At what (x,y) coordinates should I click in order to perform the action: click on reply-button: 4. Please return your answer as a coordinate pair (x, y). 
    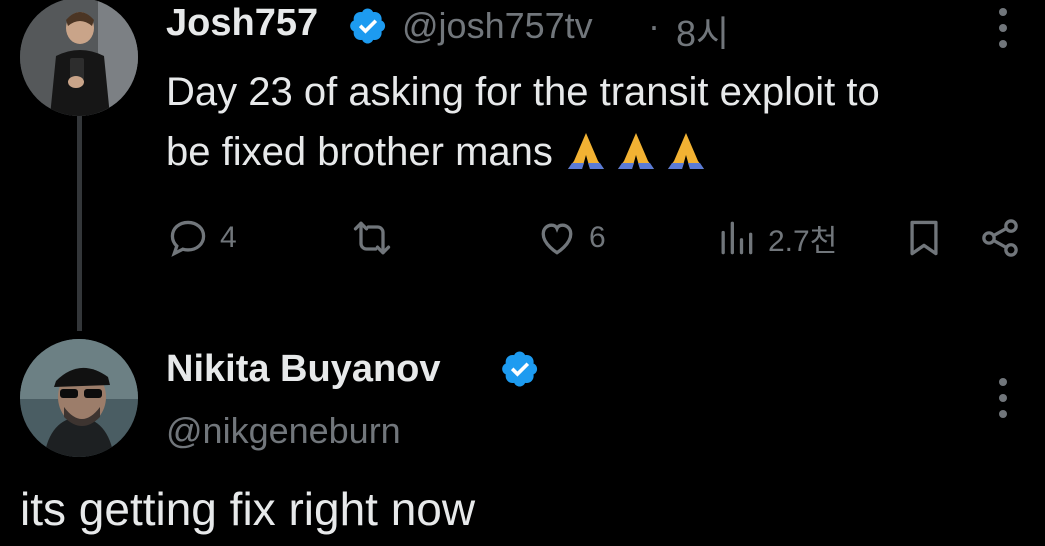
    Looking at the image, I should click on (201, 238).